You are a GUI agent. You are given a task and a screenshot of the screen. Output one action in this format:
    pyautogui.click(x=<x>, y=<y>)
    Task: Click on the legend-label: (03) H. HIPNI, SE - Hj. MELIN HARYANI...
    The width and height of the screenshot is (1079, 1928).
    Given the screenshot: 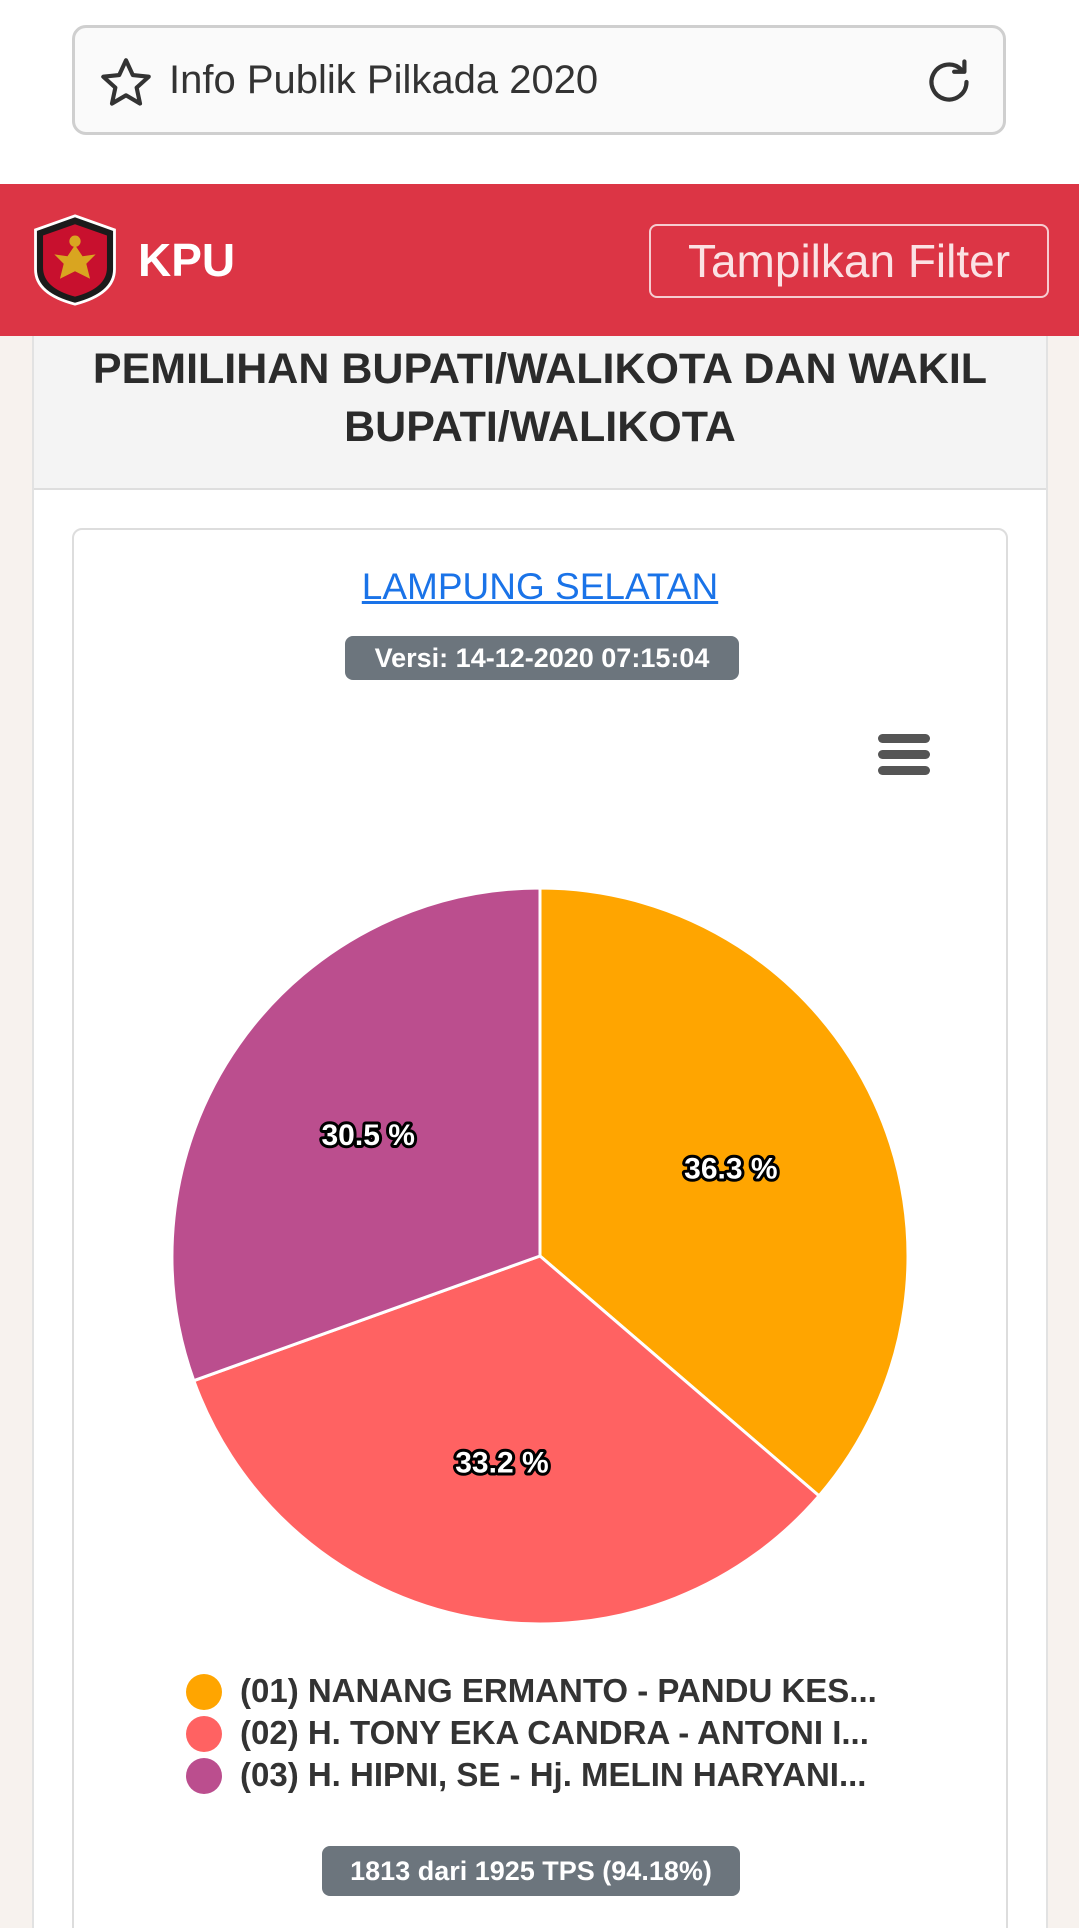 What is the action you would take?
    pyautogui.click(x=553, y=1774)
    